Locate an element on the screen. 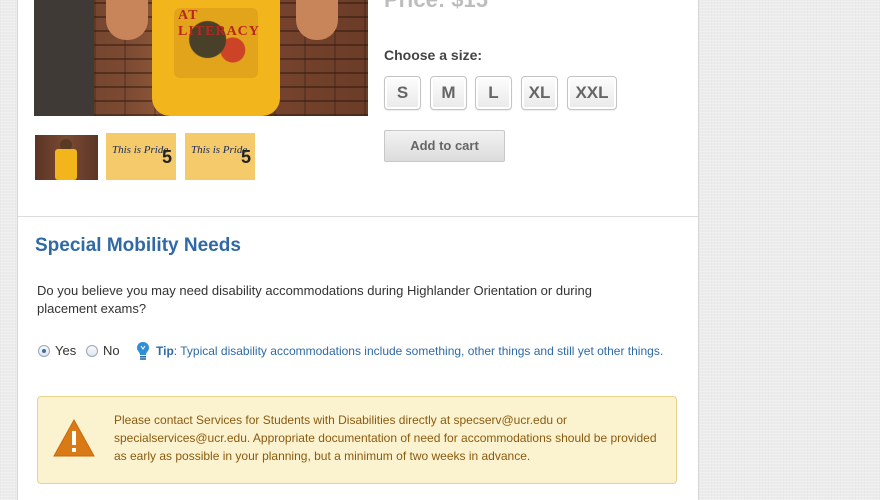 The image size is (880, 500). size-button-l: L is located at coordinates (493, 93).